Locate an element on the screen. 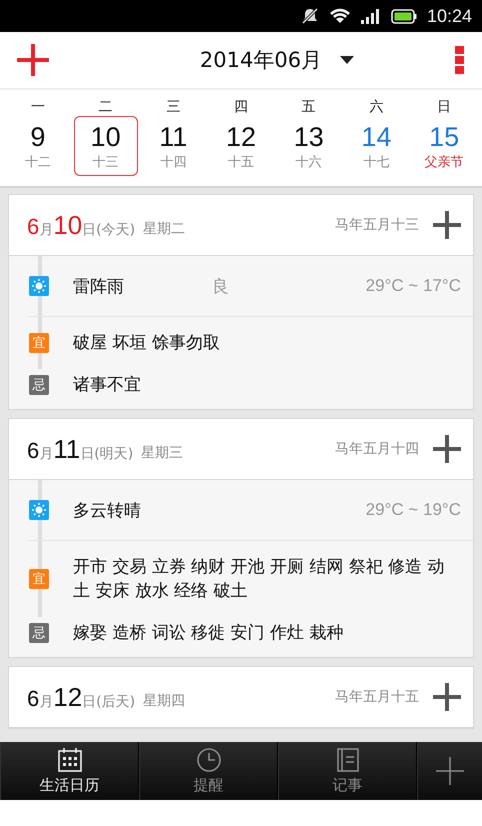 The image size is (482, 826). lunar-date: 马年五月十三 is located at coordinates (377, 225).